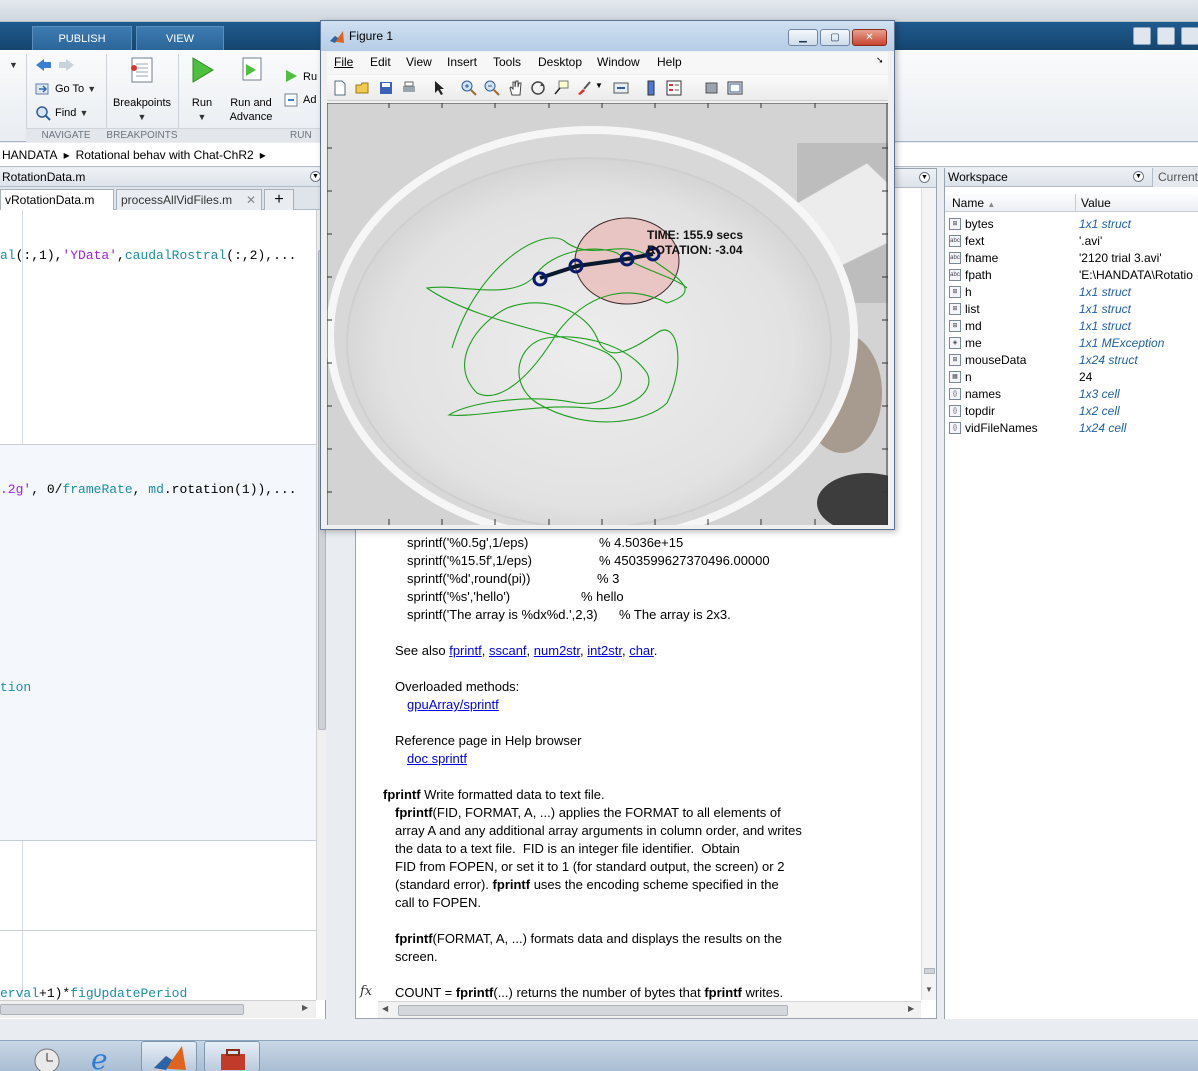 Image resolution: width=1198 pixels, height=1071 pixels. Describe the element at coordinates (508, 650) in the screenshot. I see `link-sscanf: sscanf` at that location.